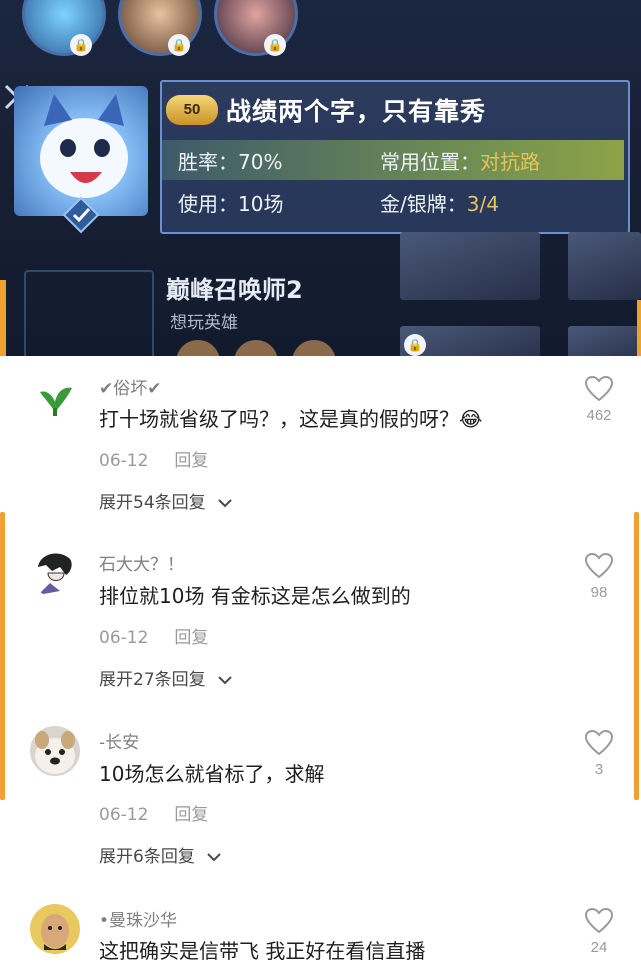 Image resolution: width=641 pixels, height=969 pixels. What do you see at coordinates (64, 28) in the screenshot?
I see `locked-hero-avatar` at bounding box center [64, 28].